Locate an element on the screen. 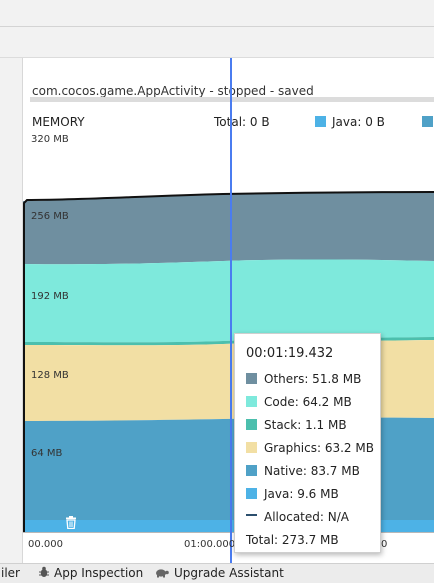  upgrade-assistant-label: Upgrade Assistant is located at coordinates (229, 573).